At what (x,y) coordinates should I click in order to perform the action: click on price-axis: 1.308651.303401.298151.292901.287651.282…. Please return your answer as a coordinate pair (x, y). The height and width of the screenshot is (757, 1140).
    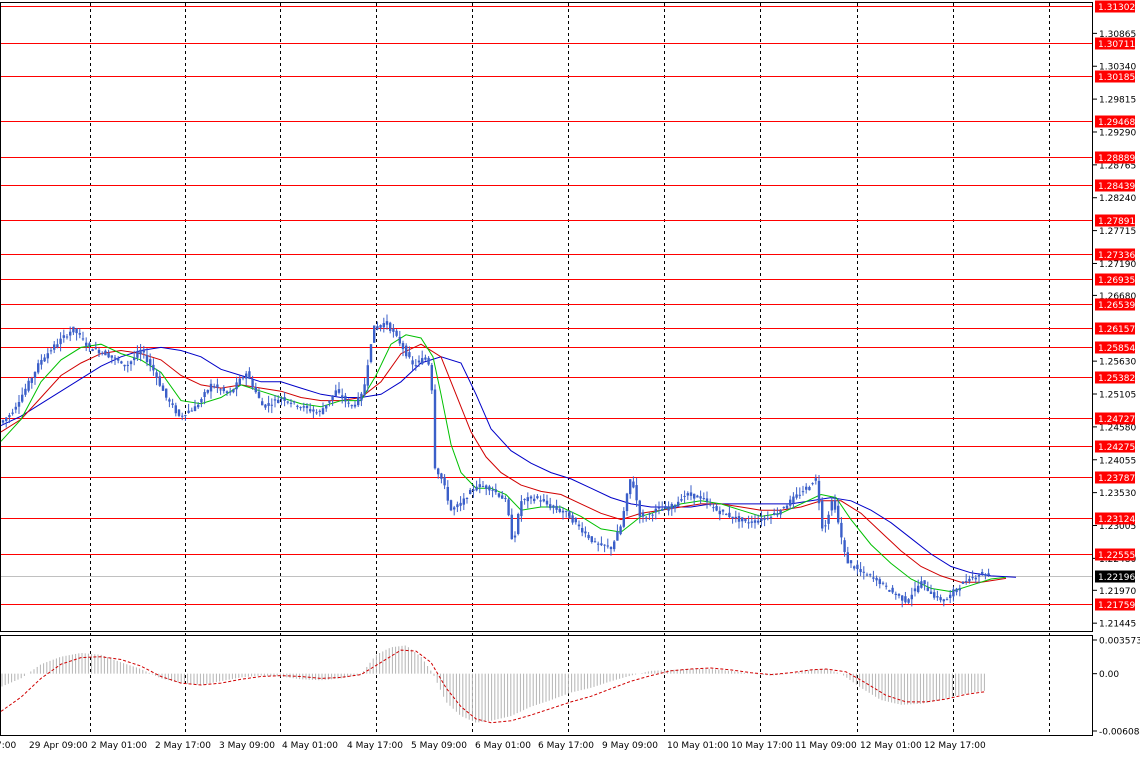
    Looking at the image, I should click on (1116, 369).